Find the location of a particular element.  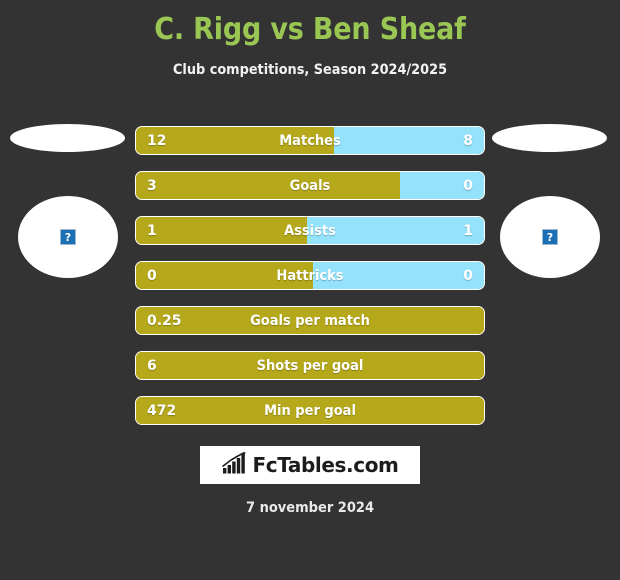

stat-away-value: 1 is located at coordinates (468, 230).